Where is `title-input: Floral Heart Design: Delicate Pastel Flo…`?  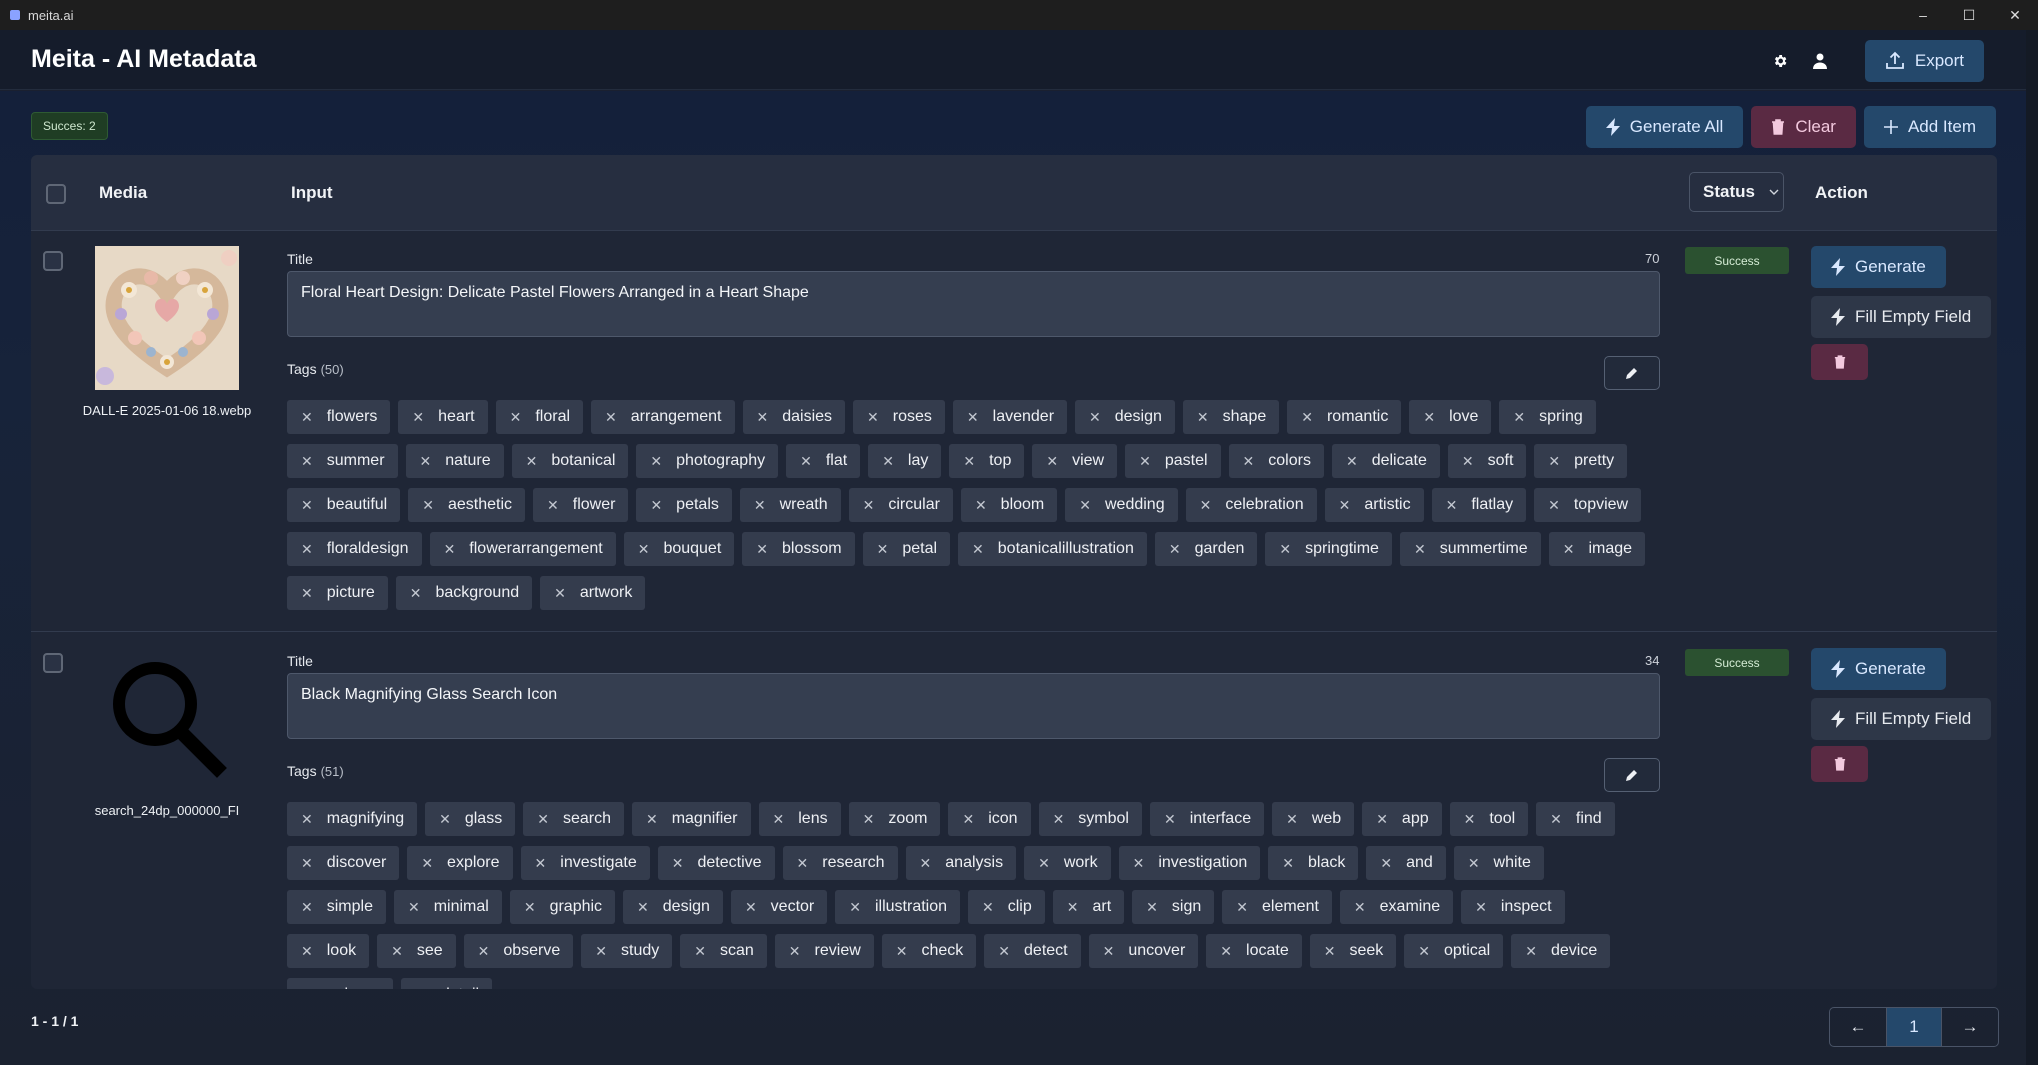 title-input: Floral Heart Design: Delicate Pastel Flo… is located at coordinates (973, 304).